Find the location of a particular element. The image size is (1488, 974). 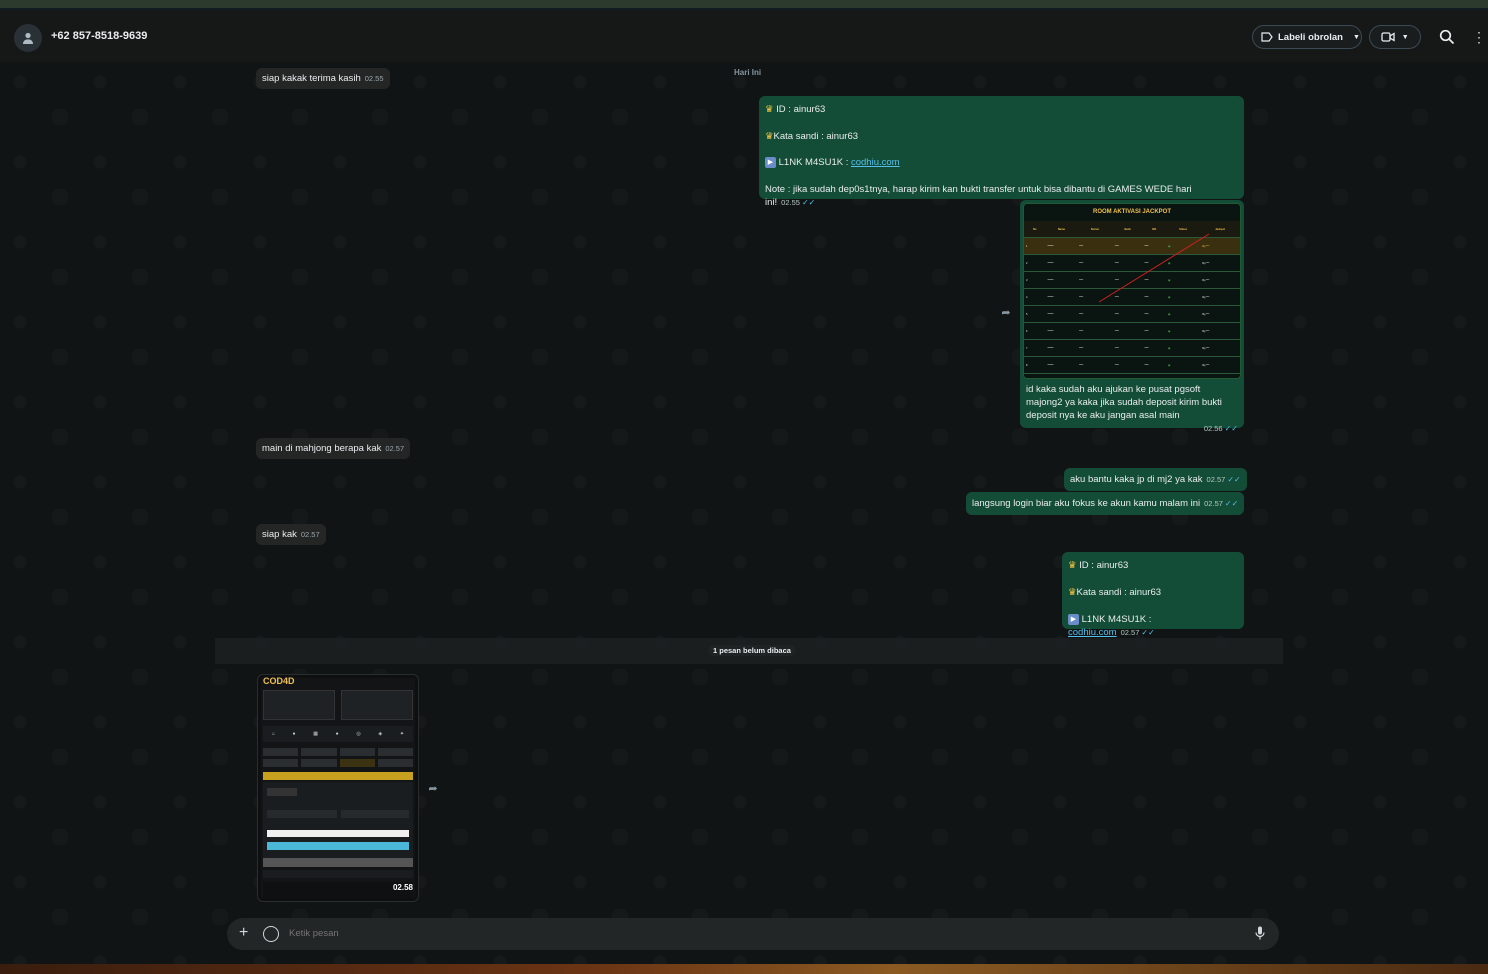

message-incoming-image: COD4D ⌂ ● ▦ ● ◎ ◈ ✦ 02.58 is located at coordinates (338, 788).